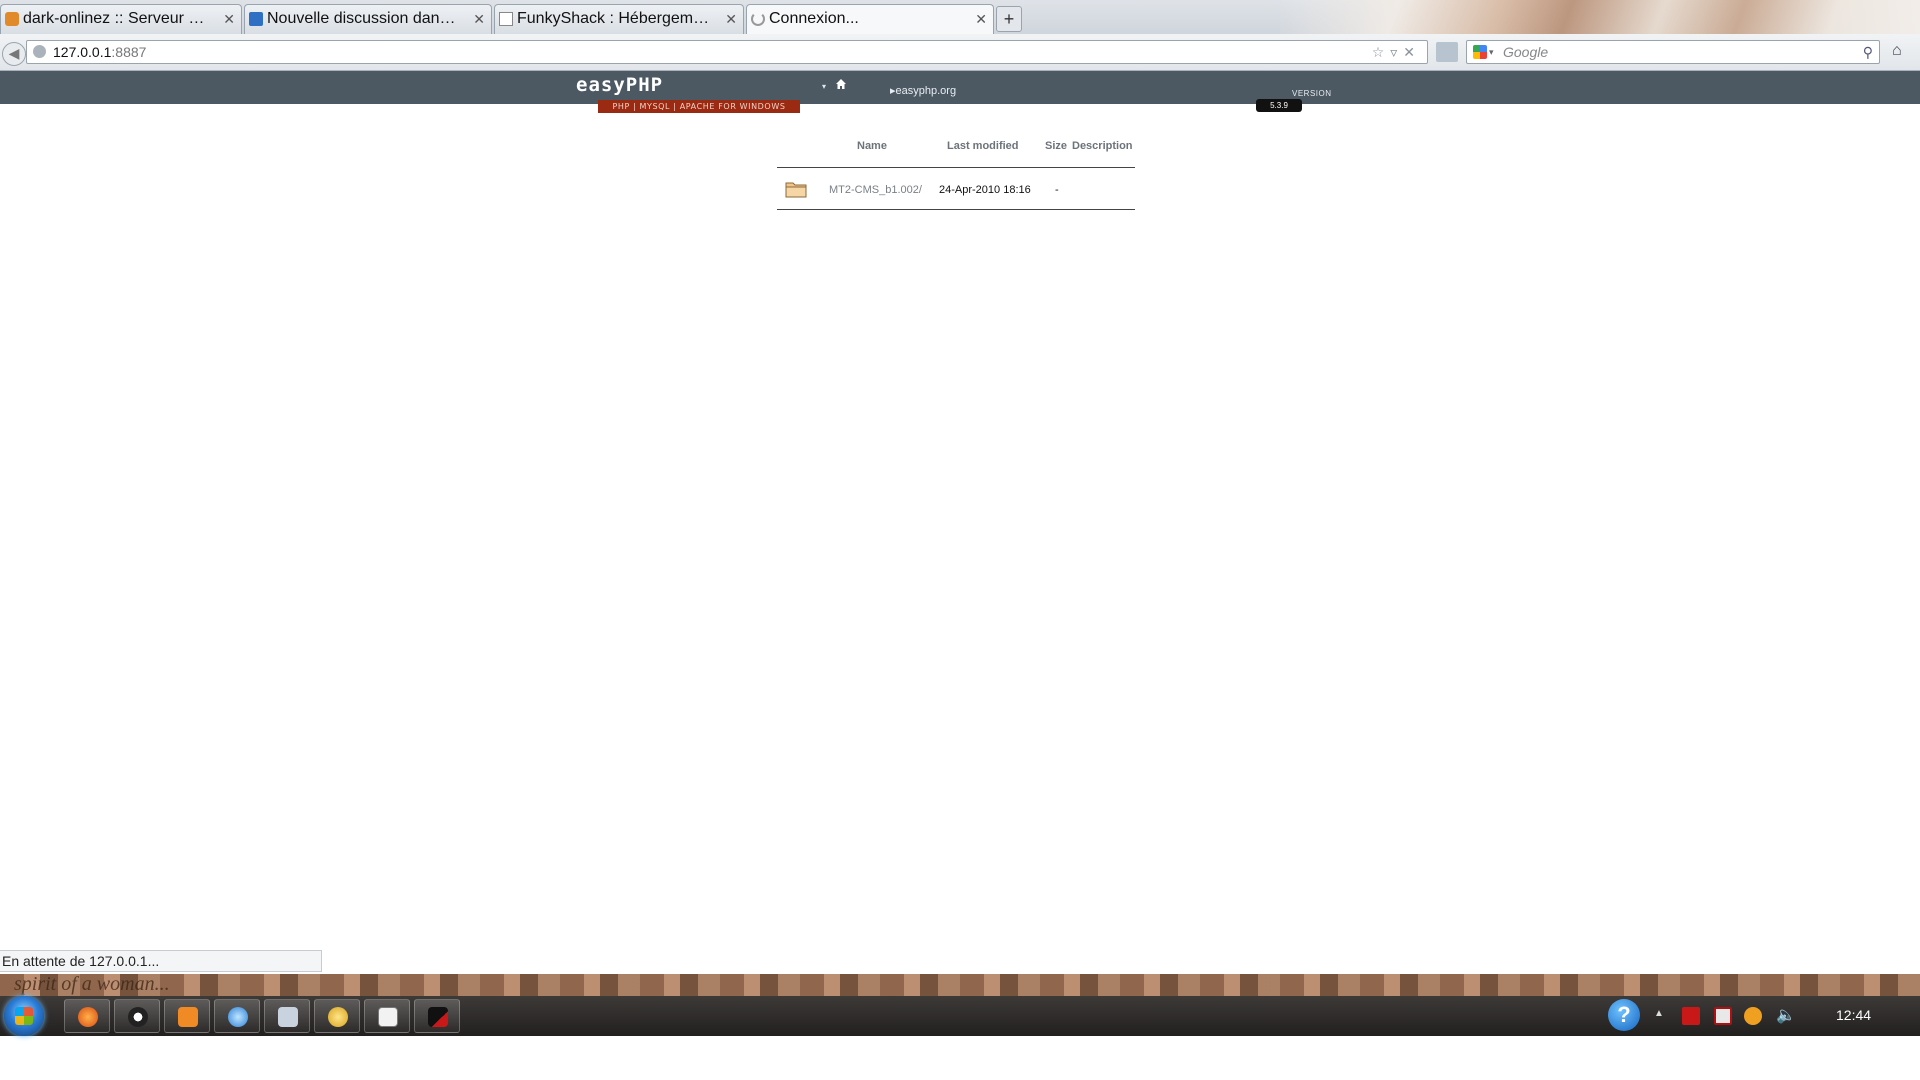 This screenshot has height=1080, width=1920. Describe the element at coordinates (1312, 93) in the screenshot. I see `version-label: VERSION` at that location.